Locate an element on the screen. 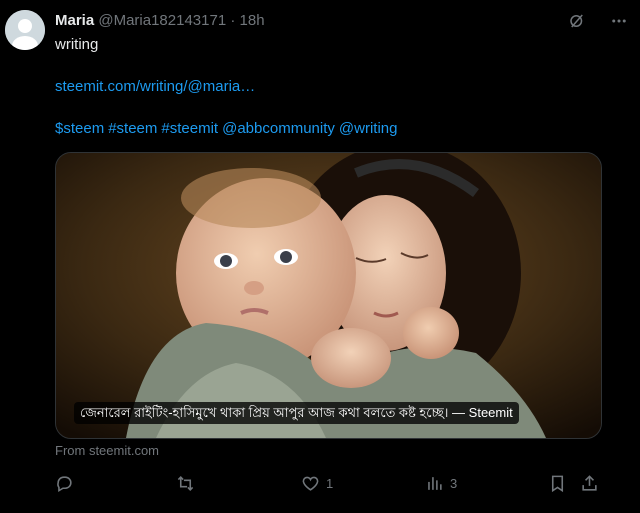 Image resolution: width=640 pixels, height=513 pixels. share-button is located at coordinates (589, 483).